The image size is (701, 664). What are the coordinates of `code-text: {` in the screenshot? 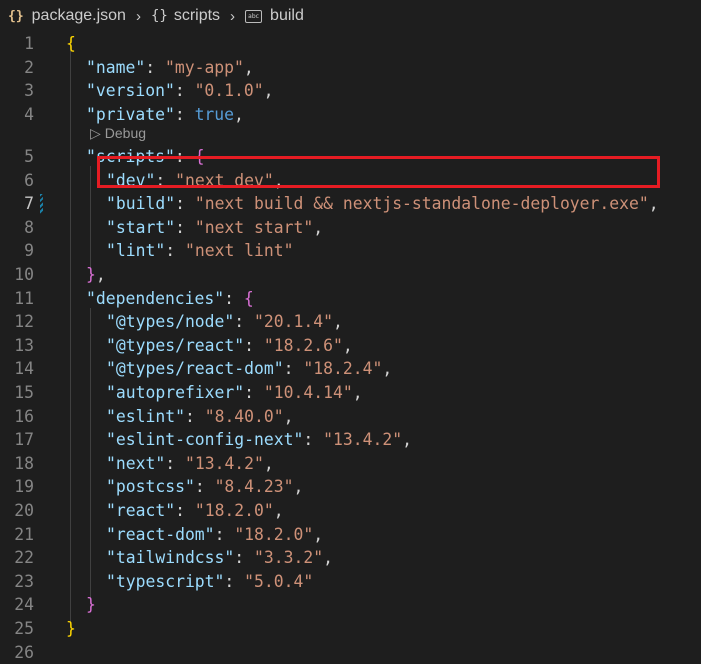 It's located at (71, 44).